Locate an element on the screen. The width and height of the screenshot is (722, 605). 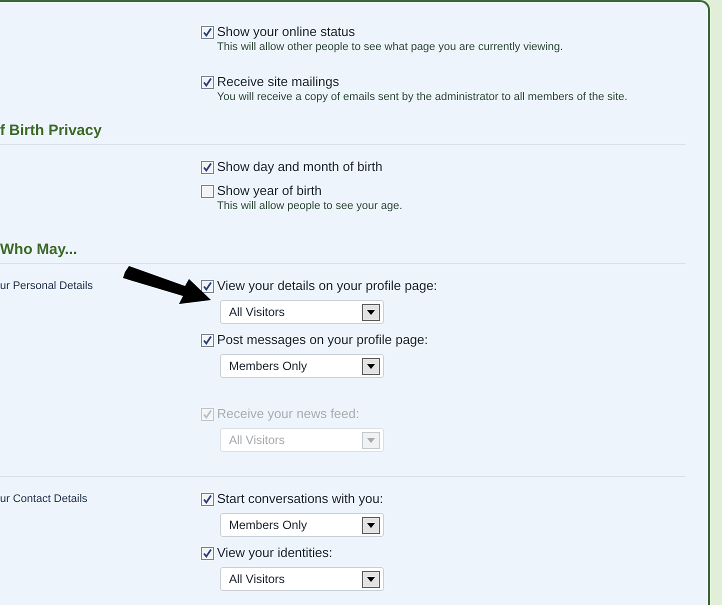
checkbox-label: Show your online status is located at coordinates (286, 32).